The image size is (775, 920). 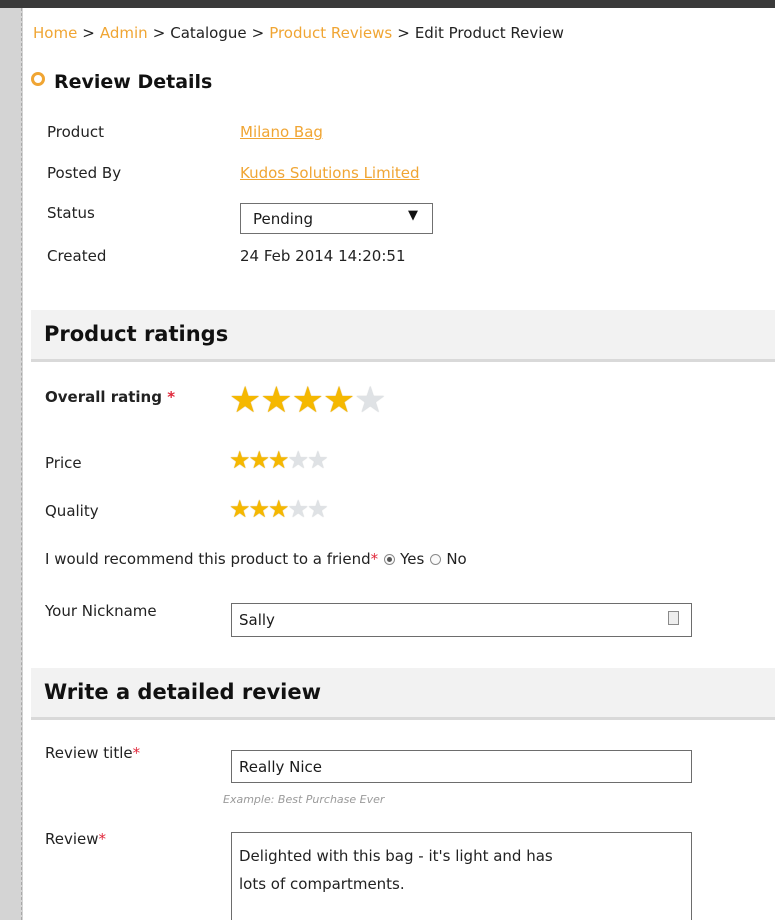 What do you see at coordinates (257, 620) in the screenshot?
I see `nickname-input-value: Sally` at bounding box center [257, 620].